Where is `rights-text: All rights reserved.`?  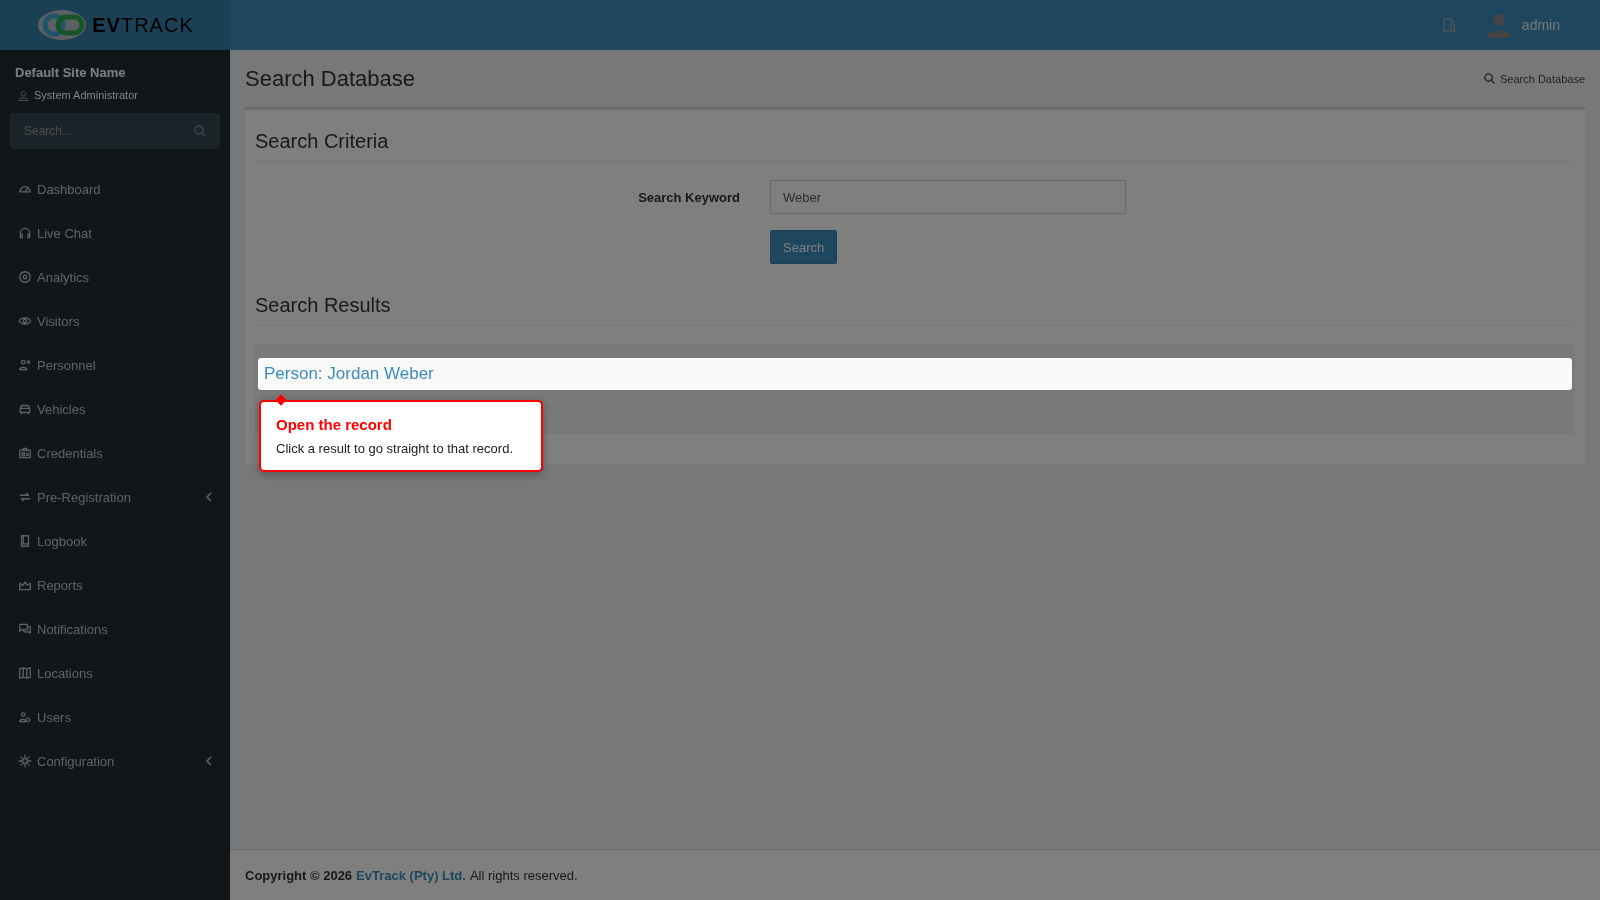
rights-text: All rights reserved. is located at coordinates (523, 875).